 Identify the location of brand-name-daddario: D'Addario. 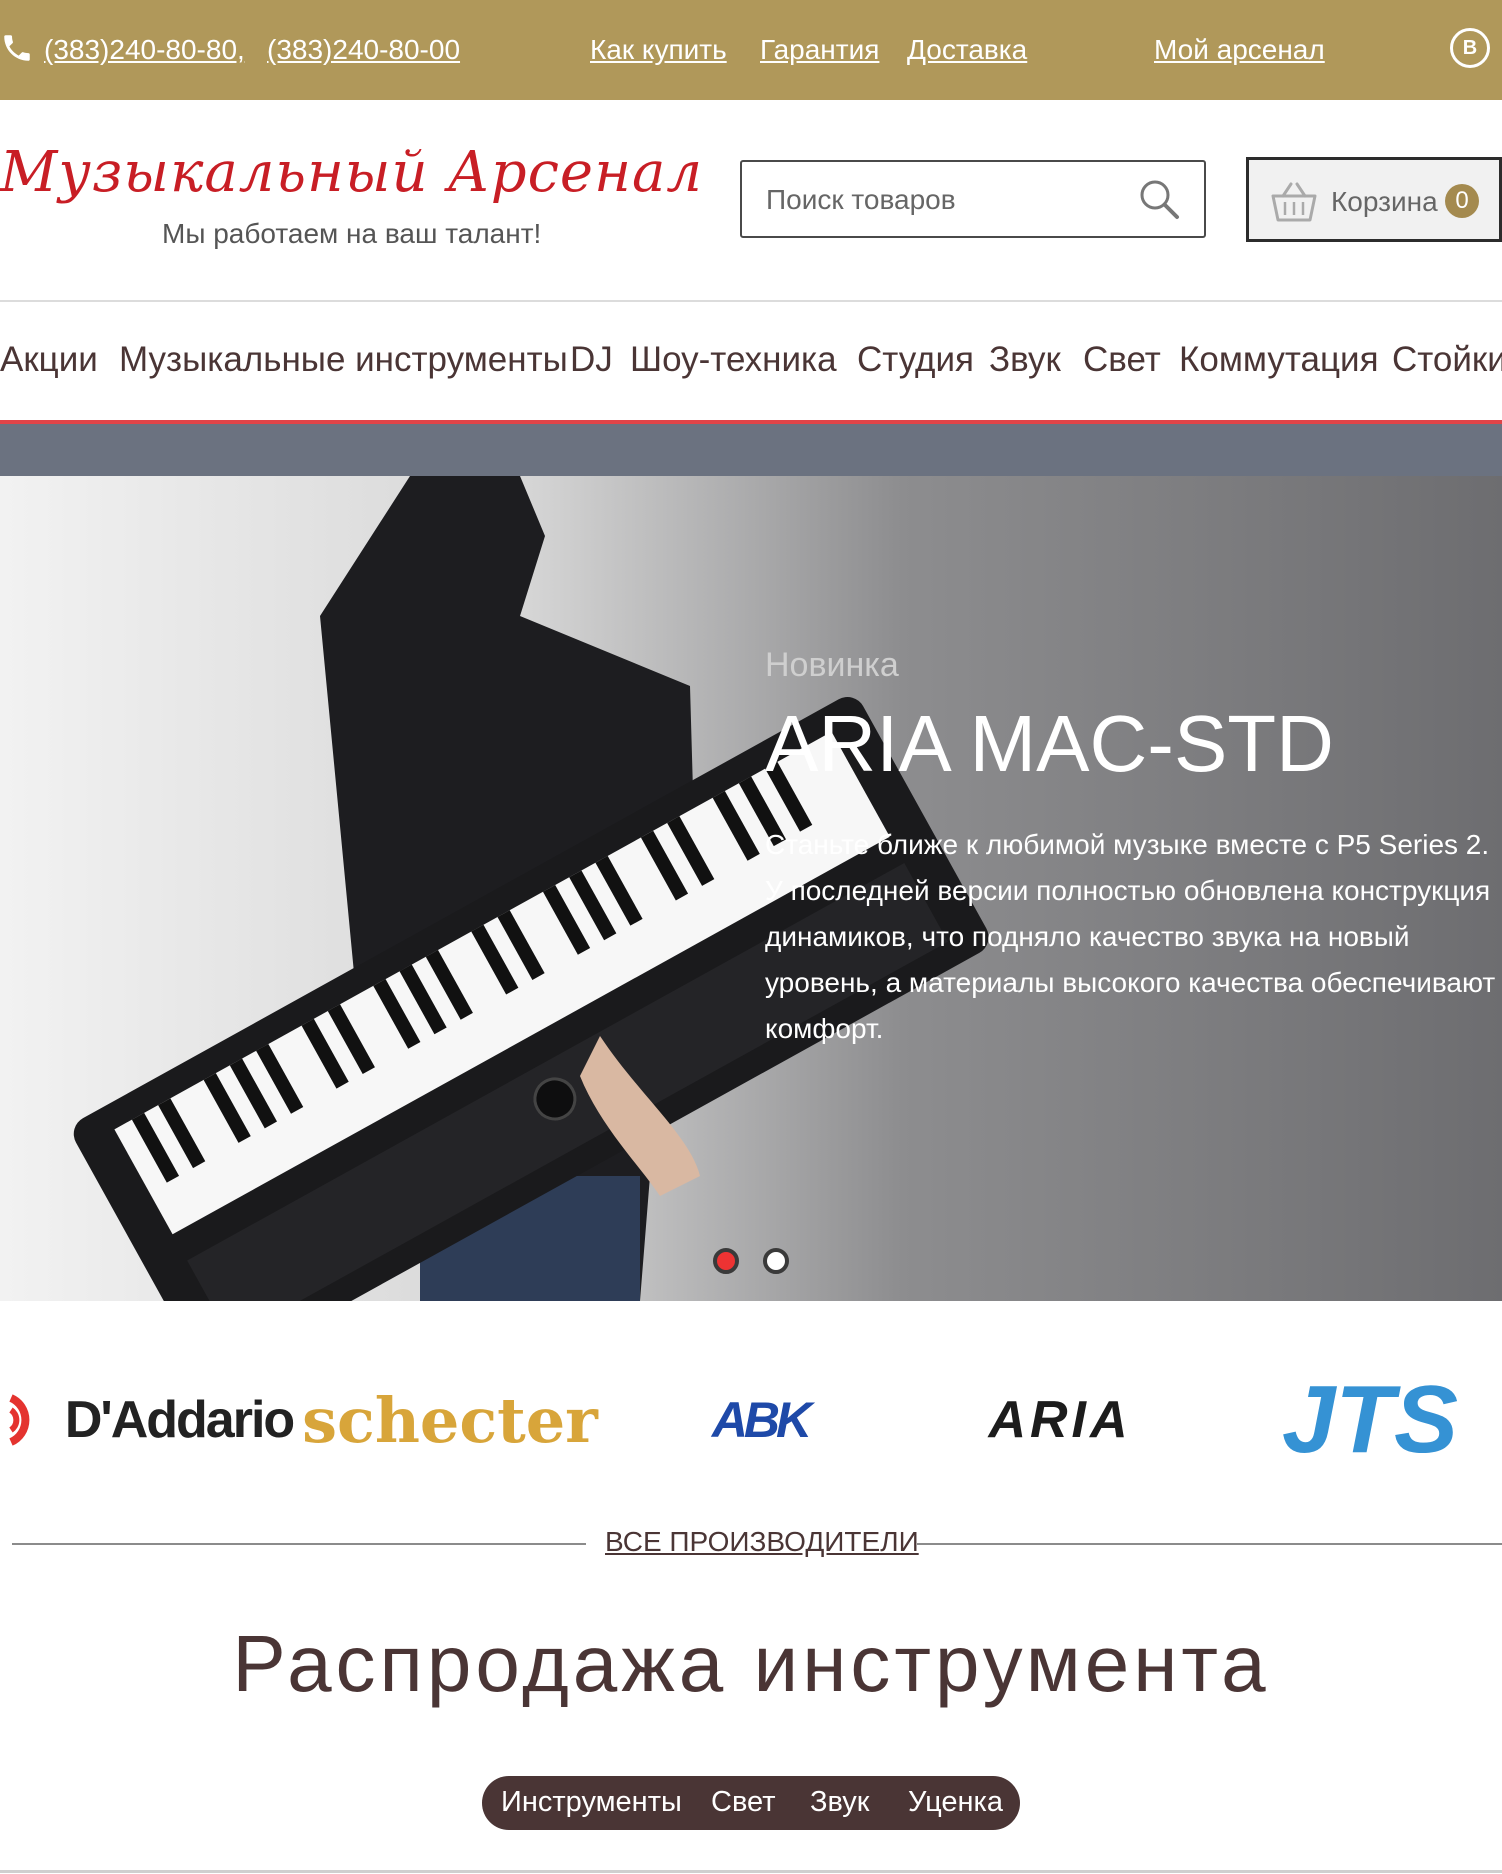
(179, 1420).